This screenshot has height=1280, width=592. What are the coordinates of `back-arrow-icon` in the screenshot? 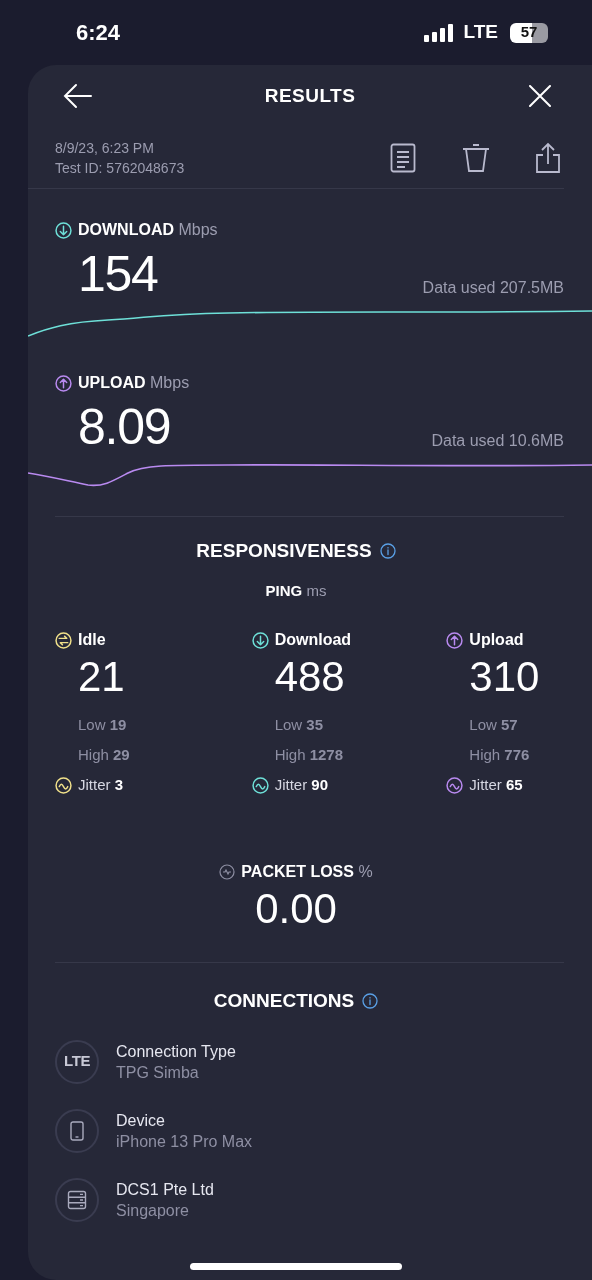 It's located at (78, 96).